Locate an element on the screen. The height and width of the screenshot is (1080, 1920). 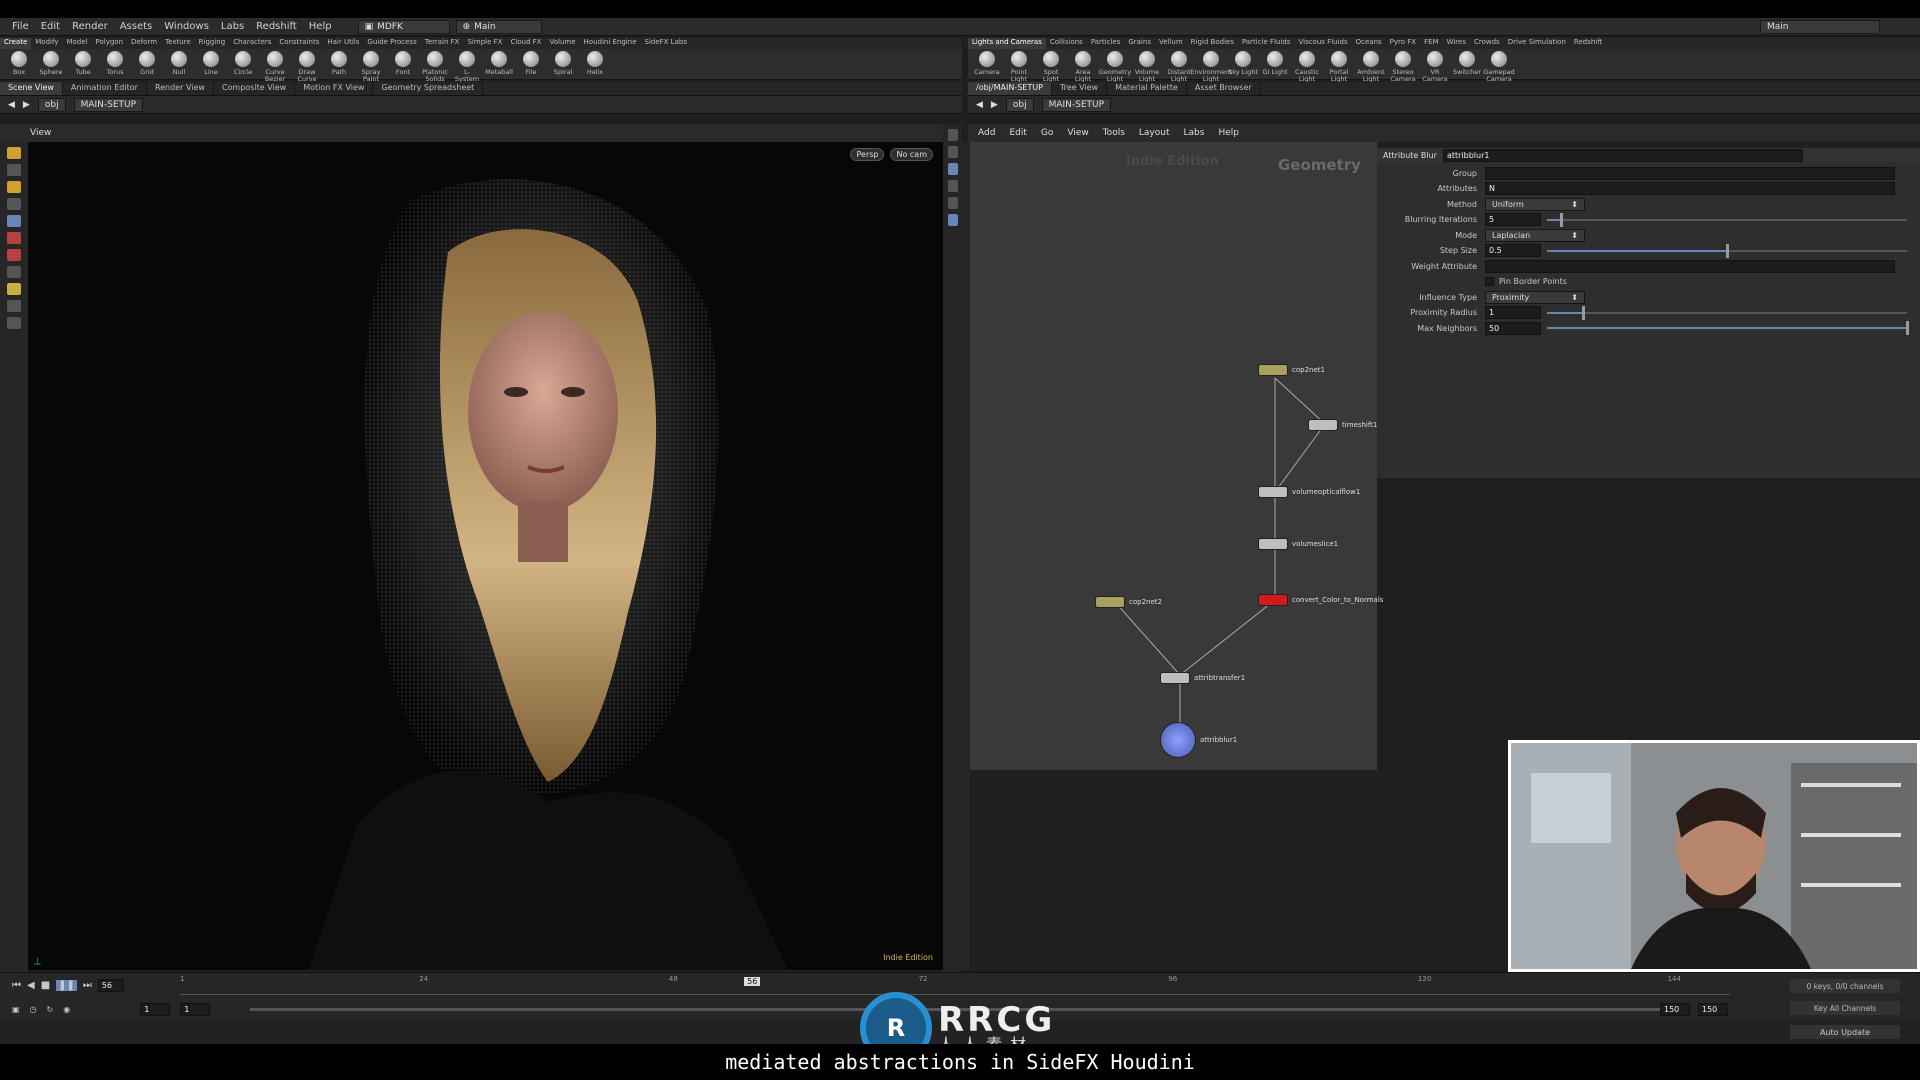
tool-geometry-light: Geometry Light is located at coordinates (1115, 67).